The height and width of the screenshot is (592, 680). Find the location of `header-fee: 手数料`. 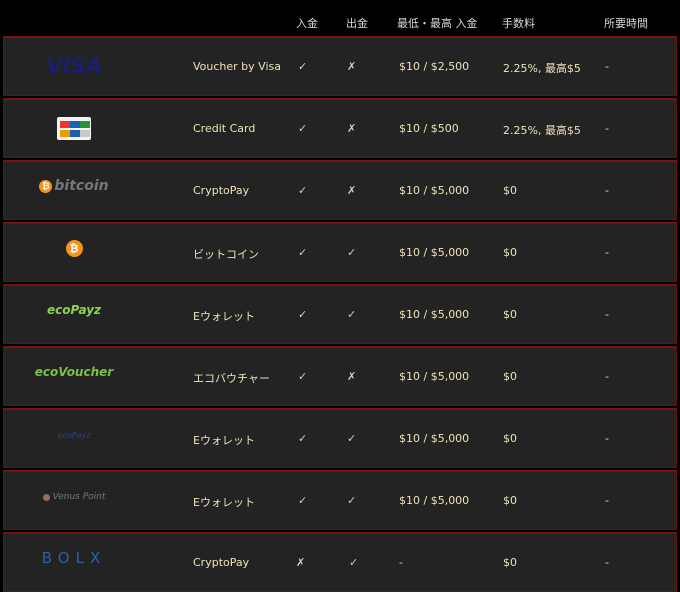

header-fee: 手数料 is located at coordinates (518, 23).